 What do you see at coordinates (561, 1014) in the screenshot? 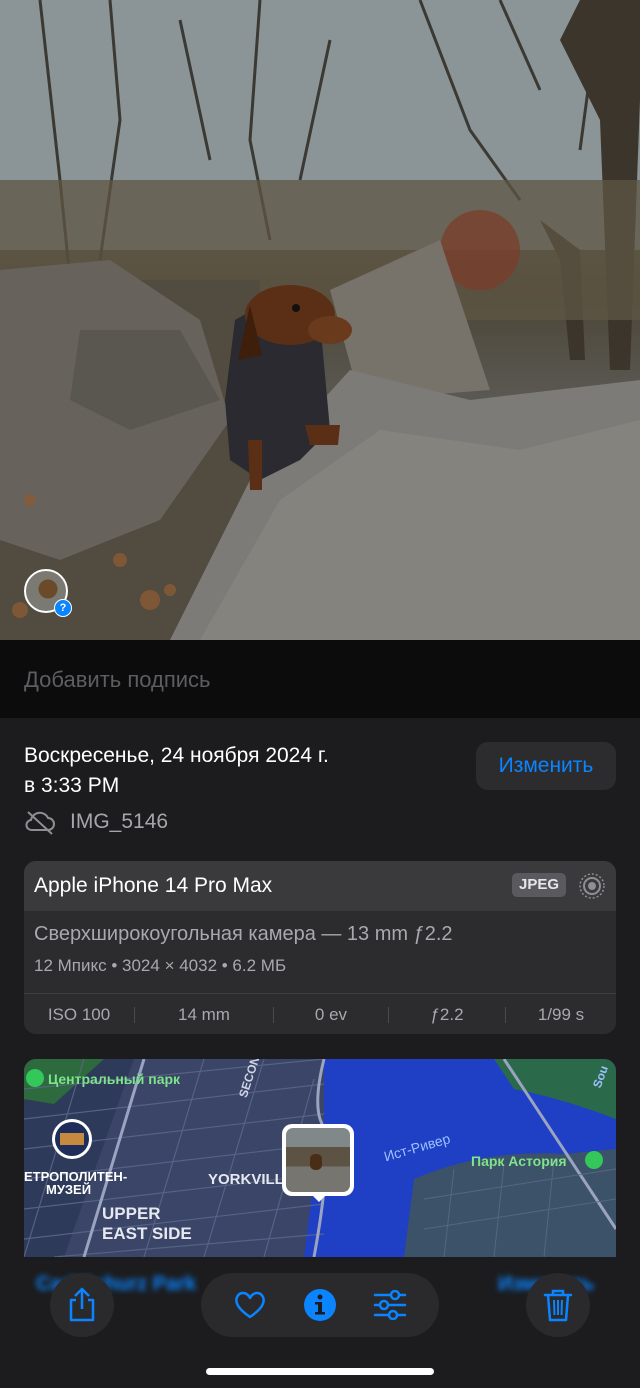
I see `exif-shutter: 1/99 s` at bounding box center [561, 1014].